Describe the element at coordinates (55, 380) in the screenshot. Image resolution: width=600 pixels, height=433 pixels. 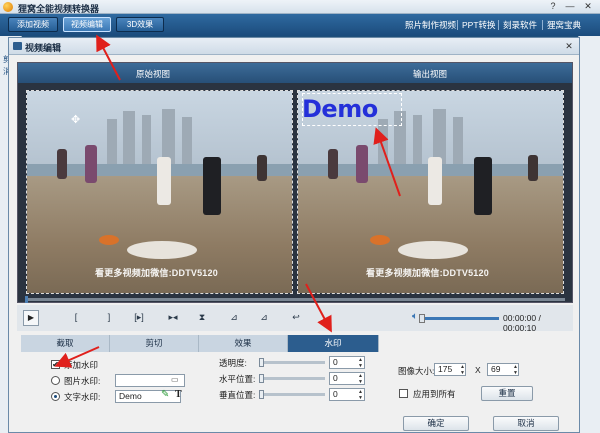
I see `image-watermark-radio` at that location.